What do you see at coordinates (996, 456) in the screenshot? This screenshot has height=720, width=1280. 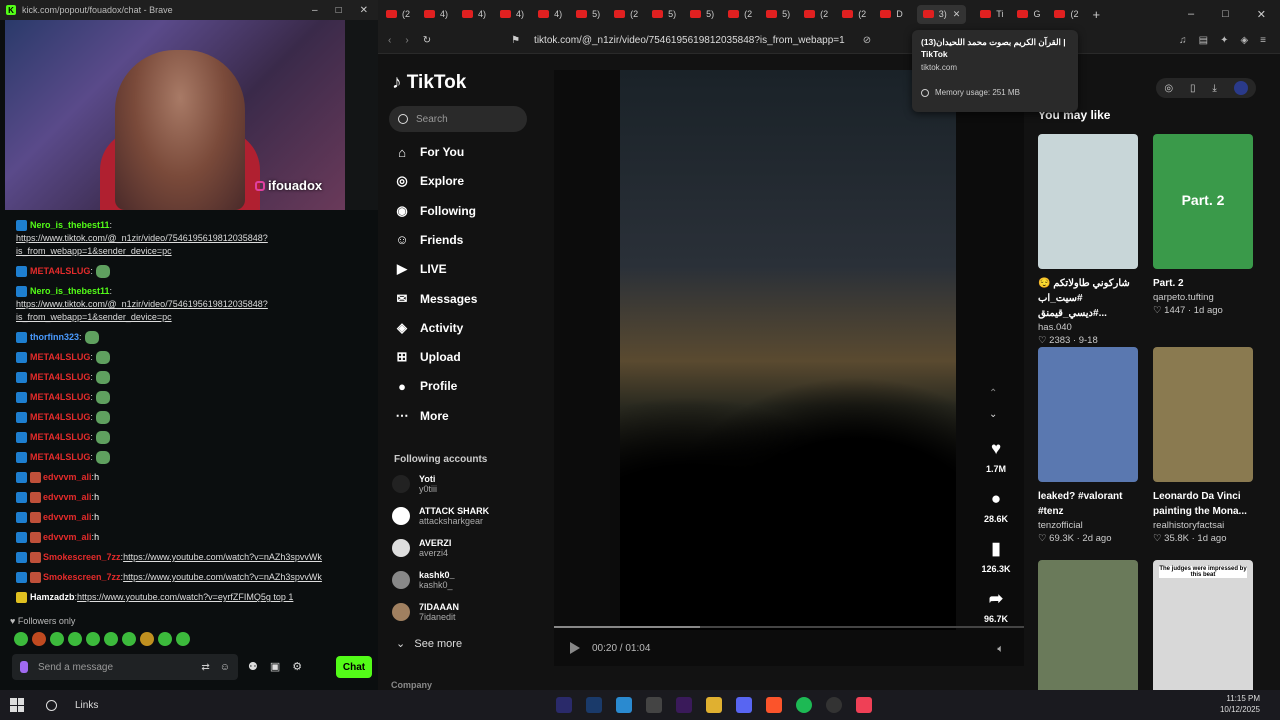 I see `like-button: ♥ 1.7M` at bounding box center [996, 456].